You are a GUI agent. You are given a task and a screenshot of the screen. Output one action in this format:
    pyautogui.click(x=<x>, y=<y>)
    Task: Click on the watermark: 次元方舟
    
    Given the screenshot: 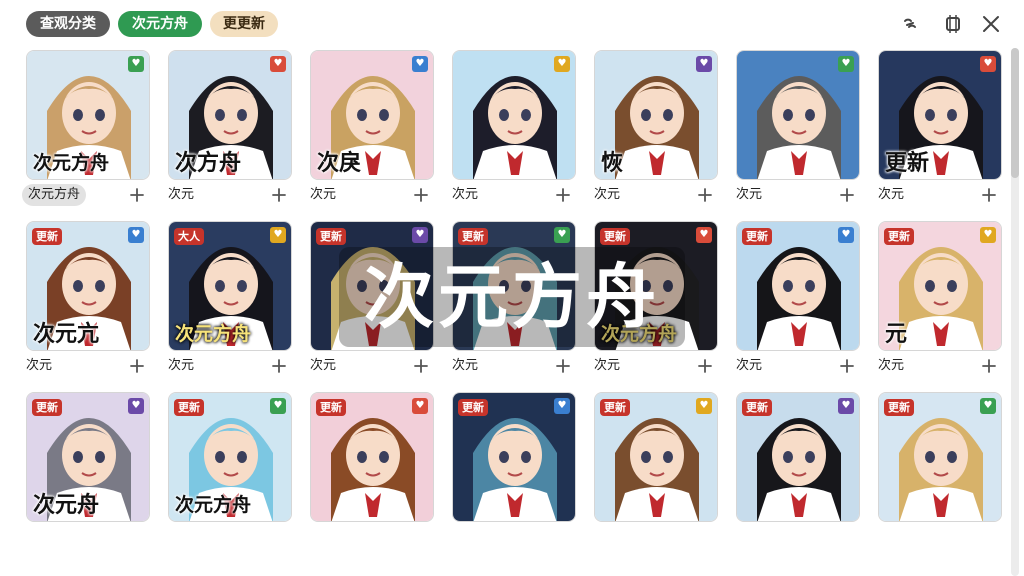 What is the action you would take?
    pyautogui.click(x=512, y=297)
    